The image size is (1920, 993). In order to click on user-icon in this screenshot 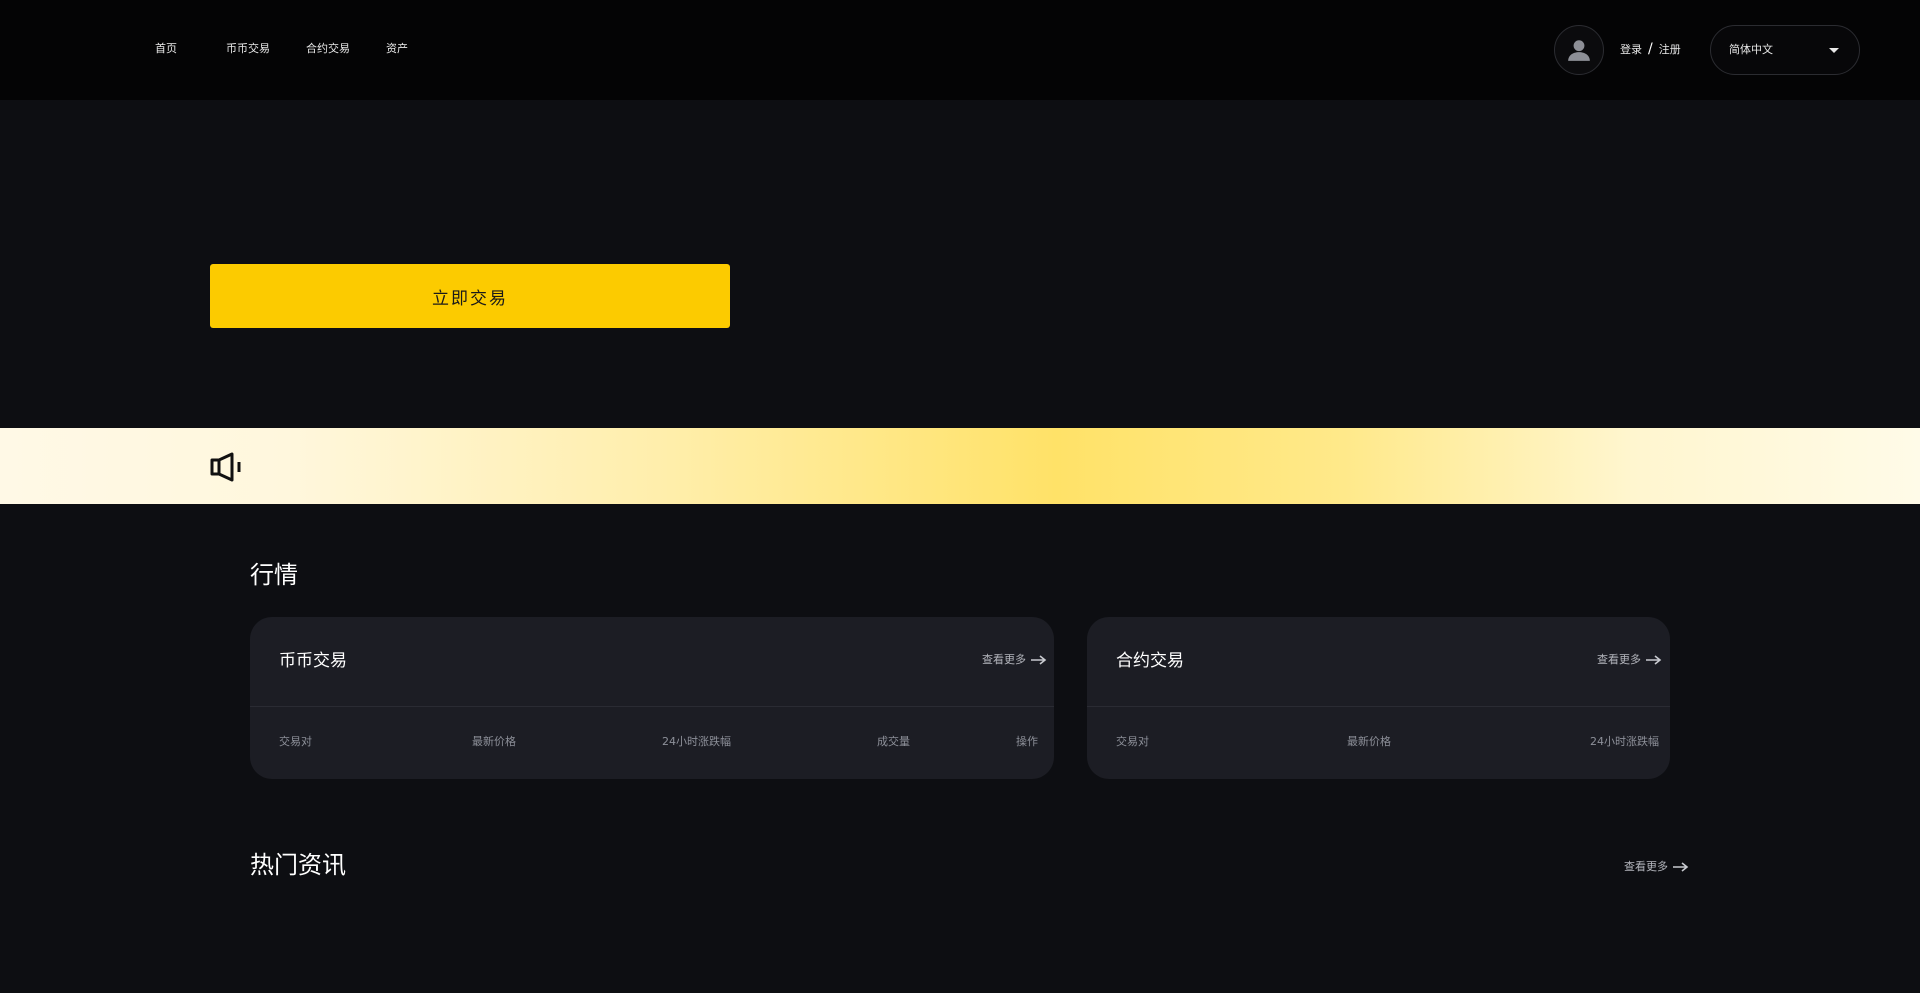, I will do `click(1579, 50)`.